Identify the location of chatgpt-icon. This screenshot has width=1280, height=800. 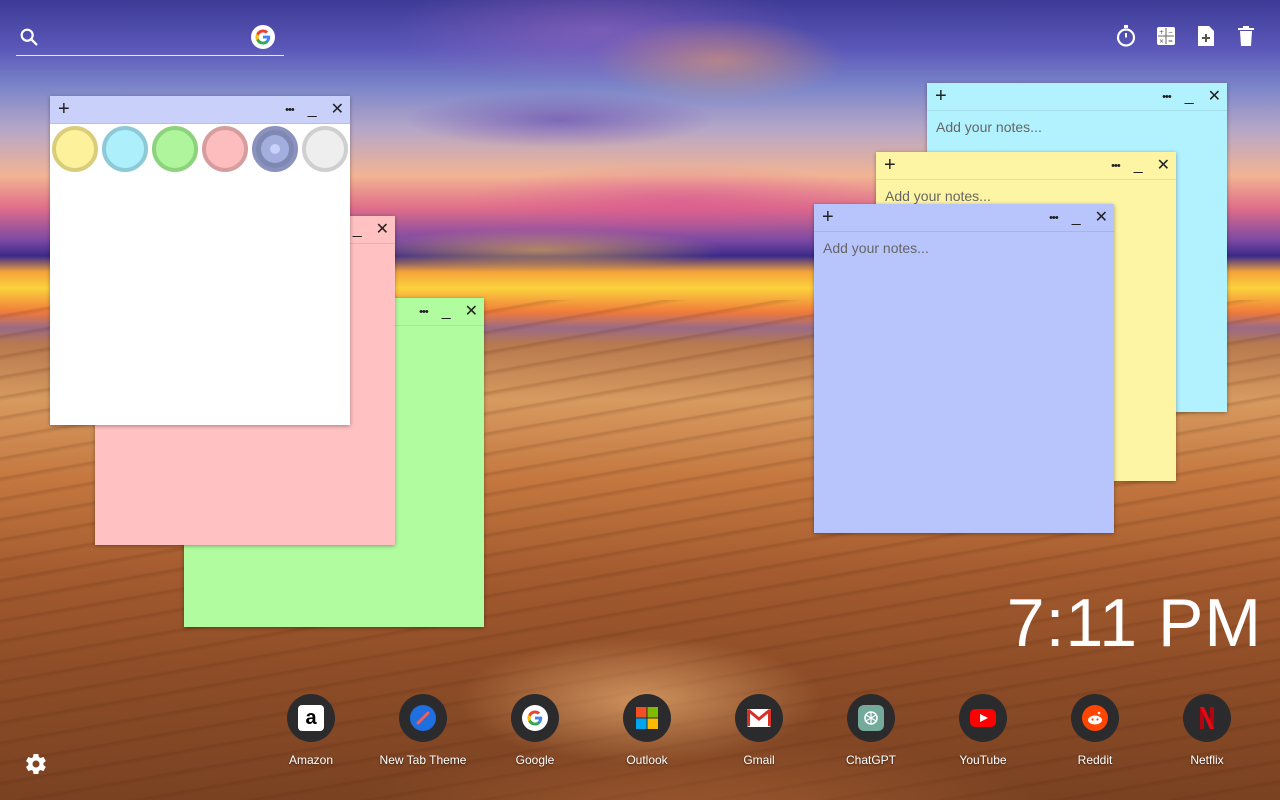
(871, 718).